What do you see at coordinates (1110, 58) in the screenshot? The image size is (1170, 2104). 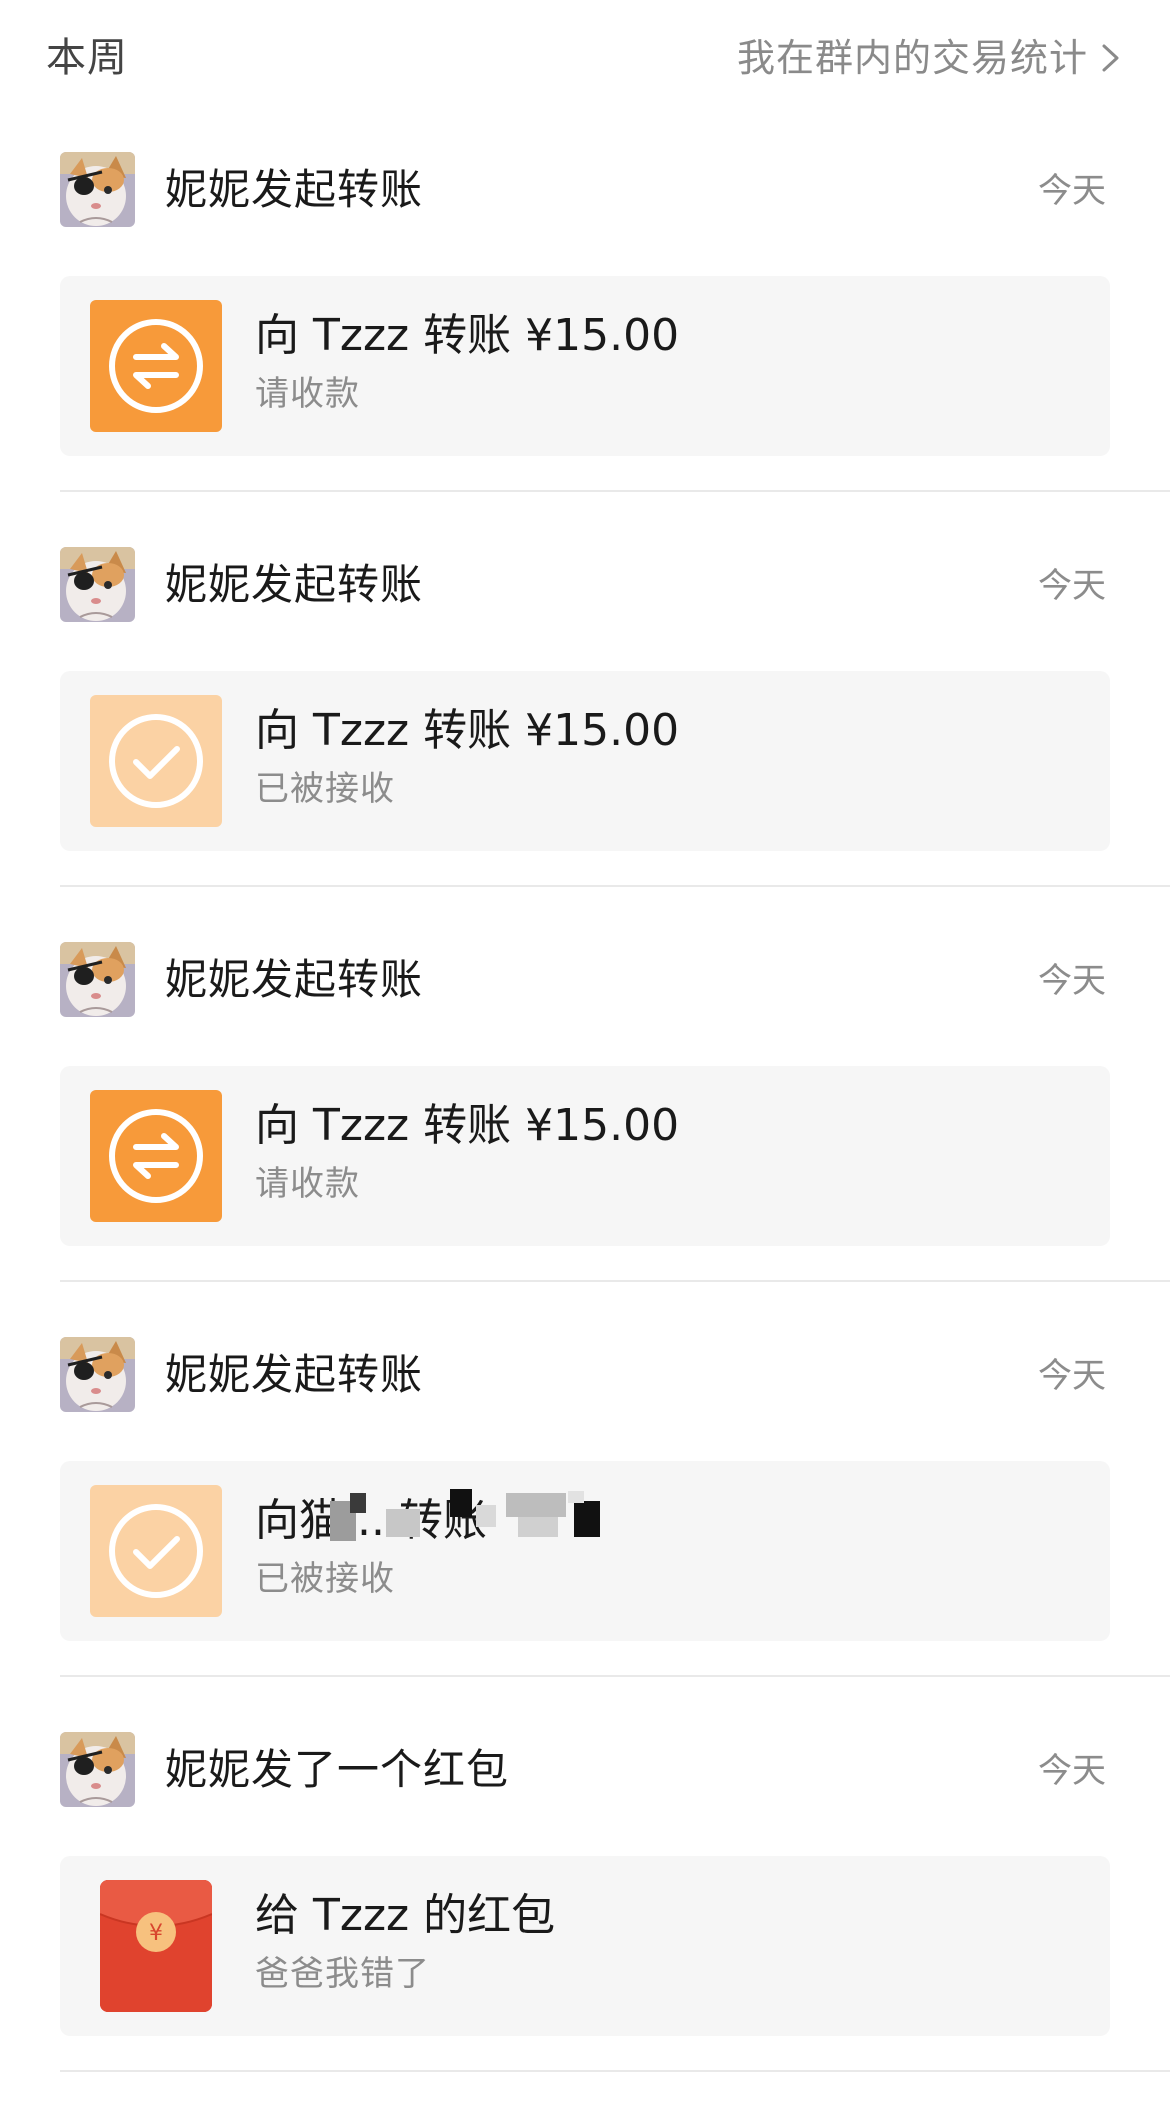 I see `chevron-right-icon` at bounding box center [1110, 58].